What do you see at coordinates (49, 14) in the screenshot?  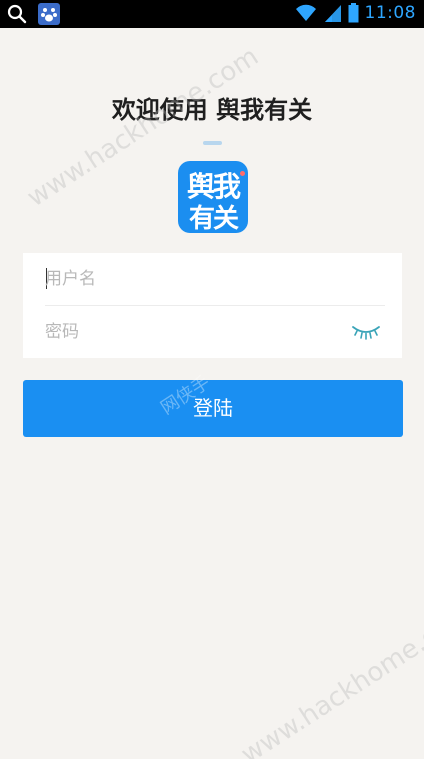 I see `app-icon` at bounding box center [49, 14].